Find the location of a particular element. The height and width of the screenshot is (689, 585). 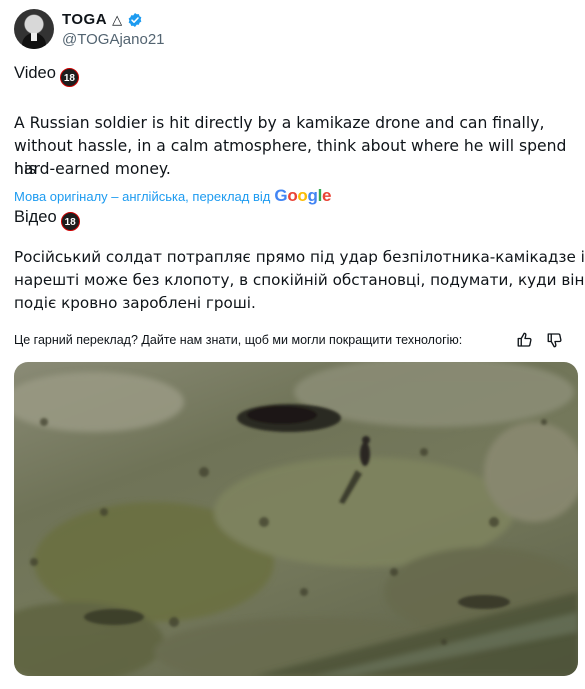

google-logo: Google is located at coordinates (303, 195).